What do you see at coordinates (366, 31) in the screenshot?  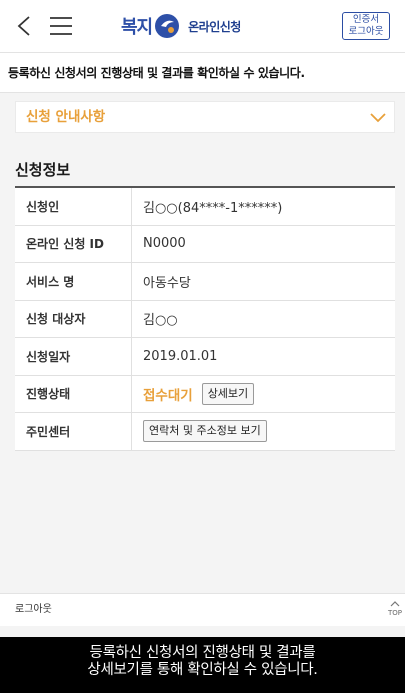 I see `cert-logout-line2: 로그아웃` at bounding box center [366, 31].